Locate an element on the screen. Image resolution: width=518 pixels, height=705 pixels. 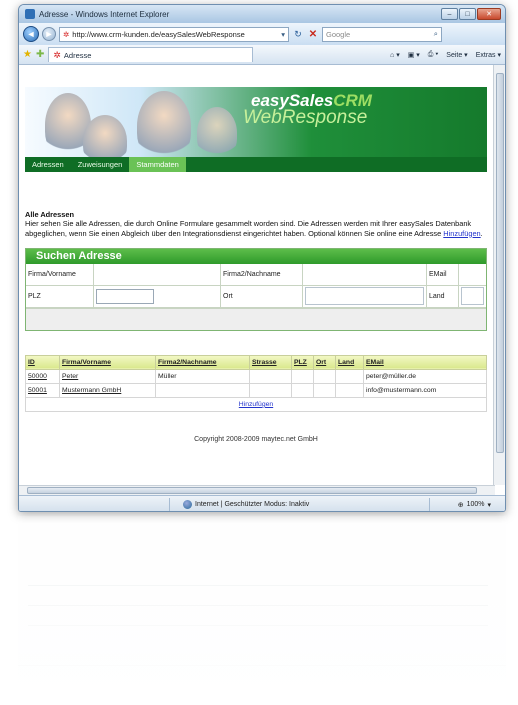
search-row-2: PLZ Ort Land is located at coordinates (256, 296).